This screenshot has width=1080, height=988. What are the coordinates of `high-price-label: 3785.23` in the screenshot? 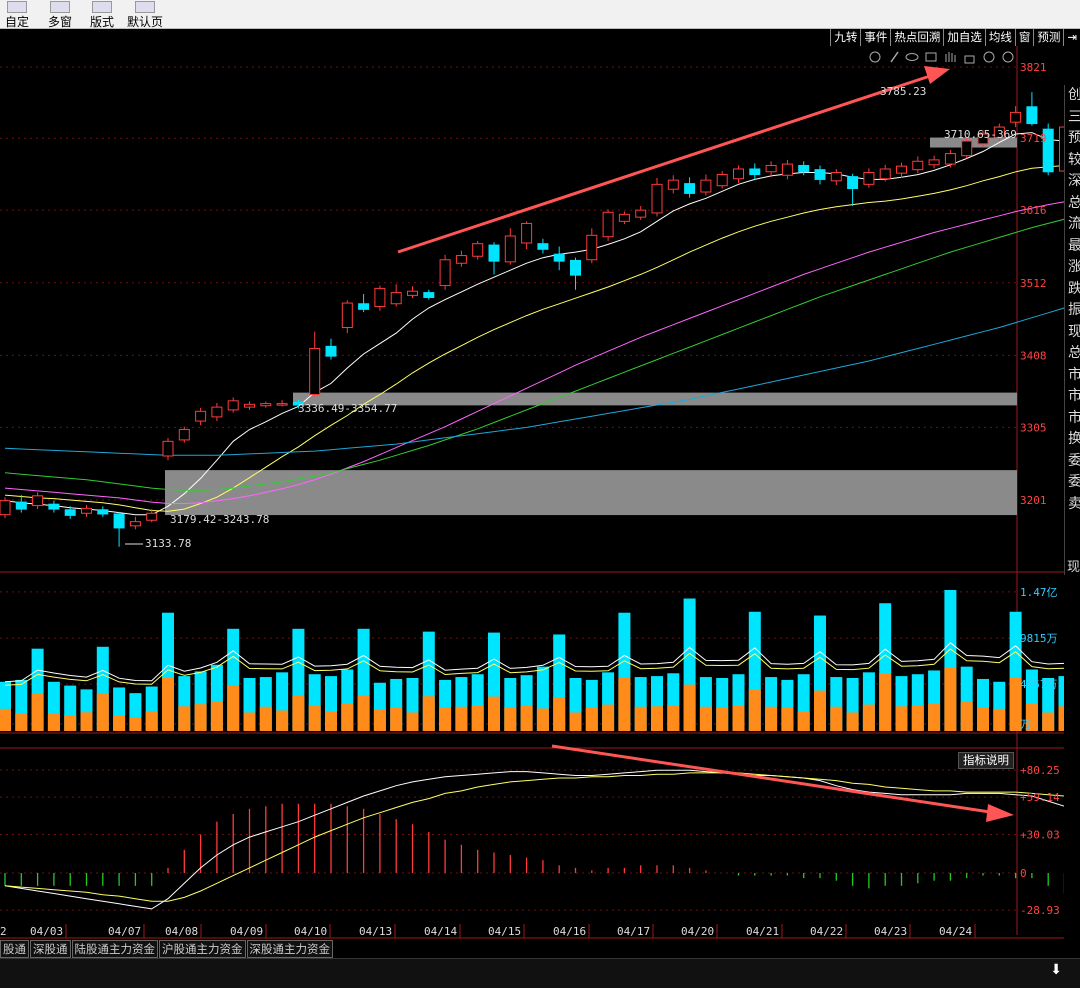 It's located at (903, 91).